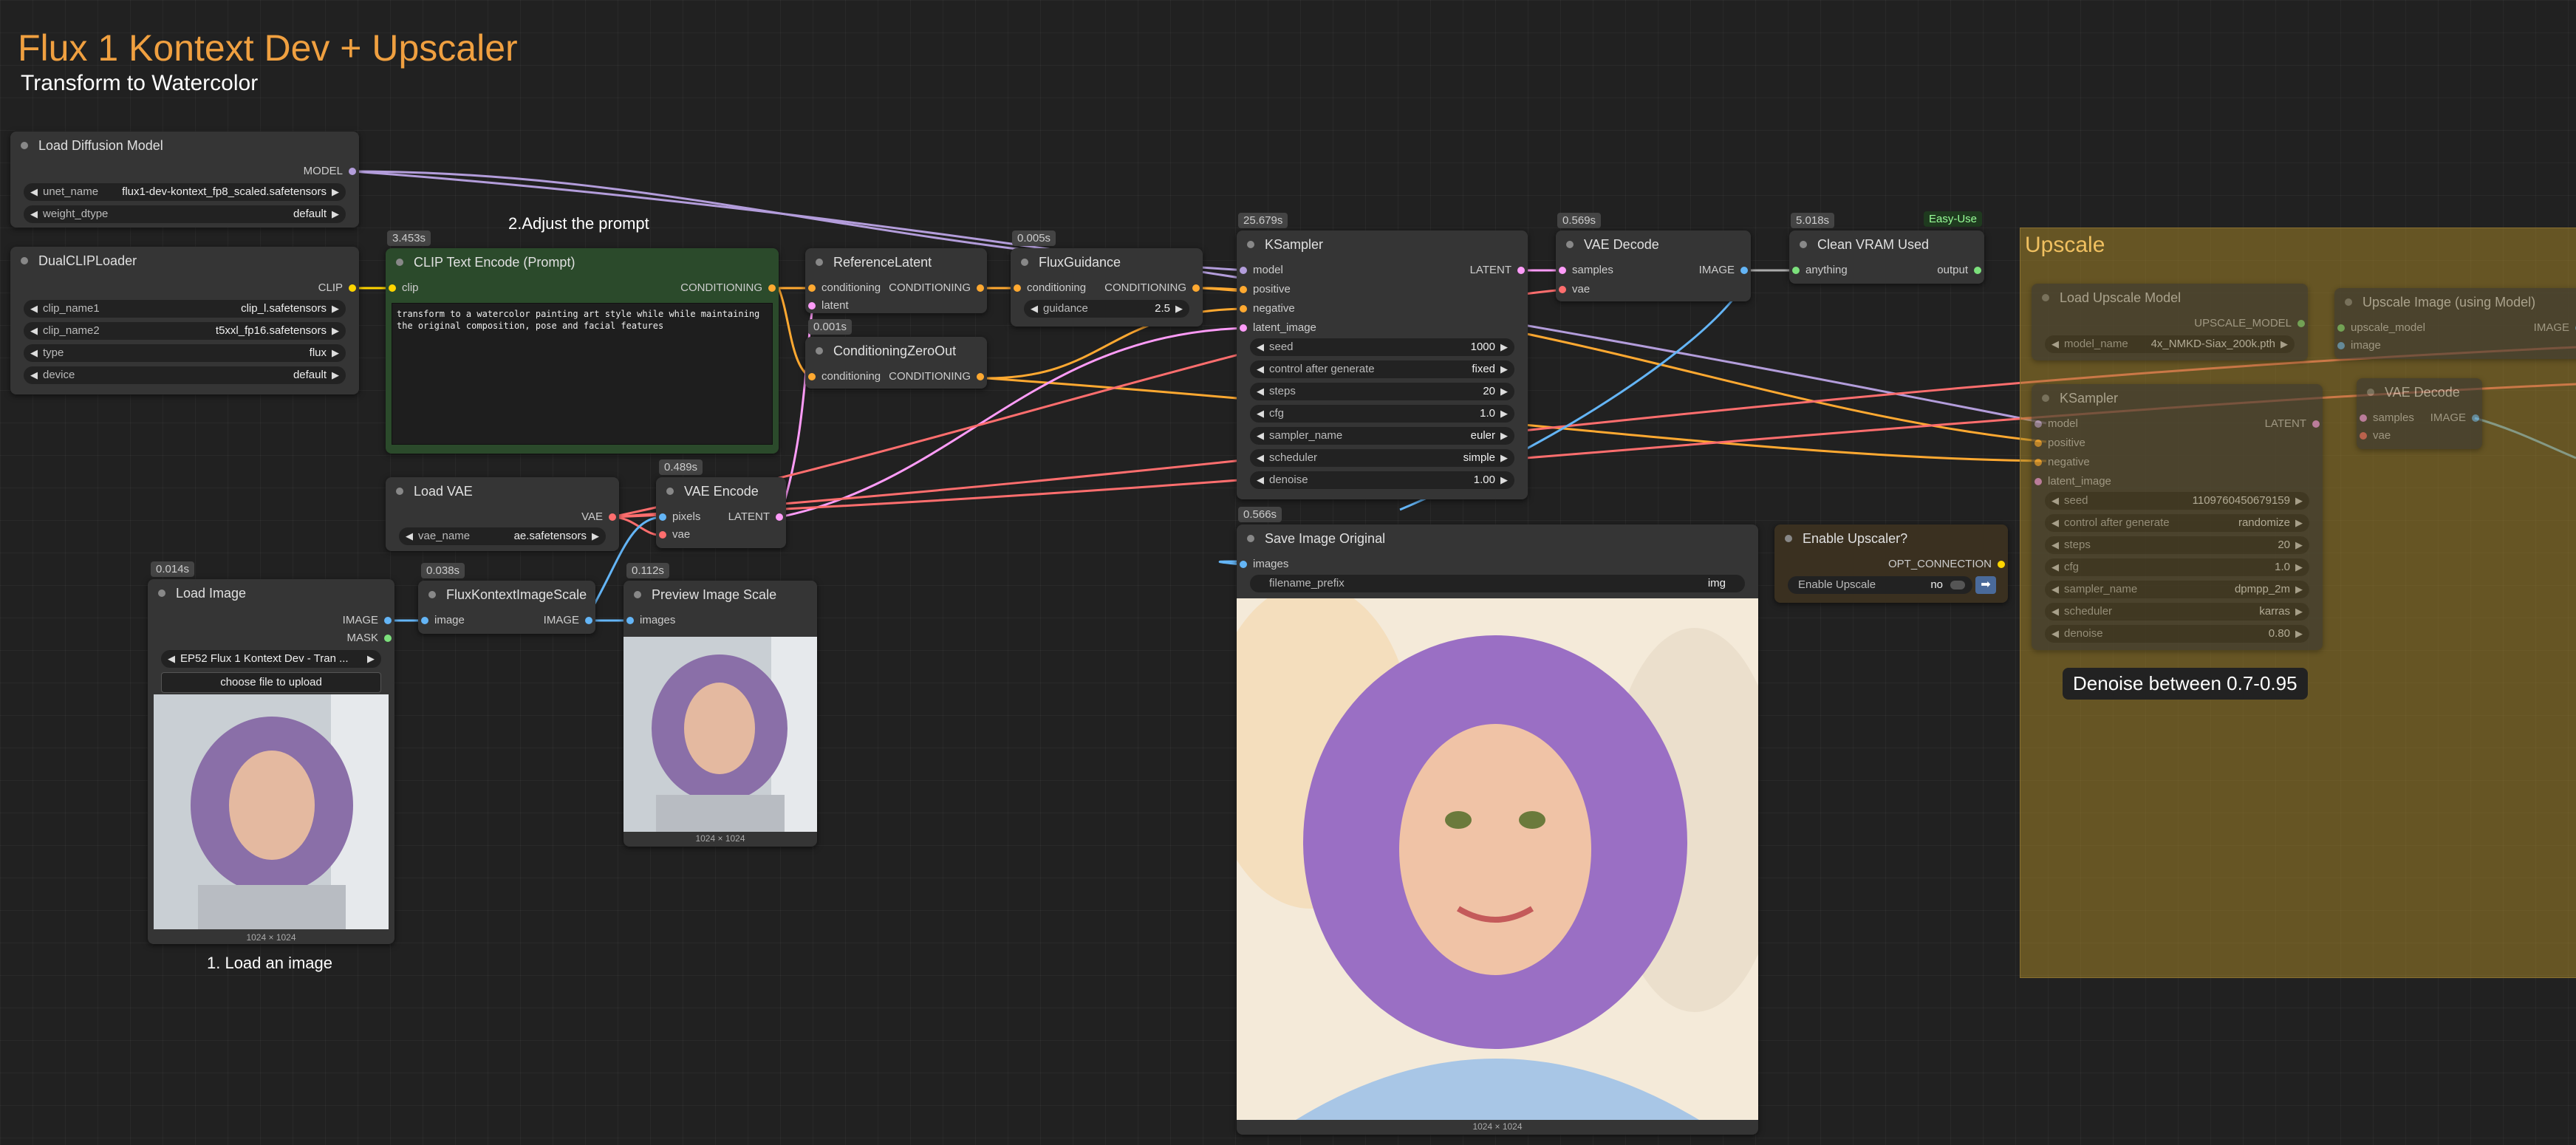 The height and width of the screenshot is (1145, 2576). What do you see at coordinates (1497, 584) in the screenshot?
I see `widget-filename-prefix: filename_prefix img` at bounding box center [1497, 584].